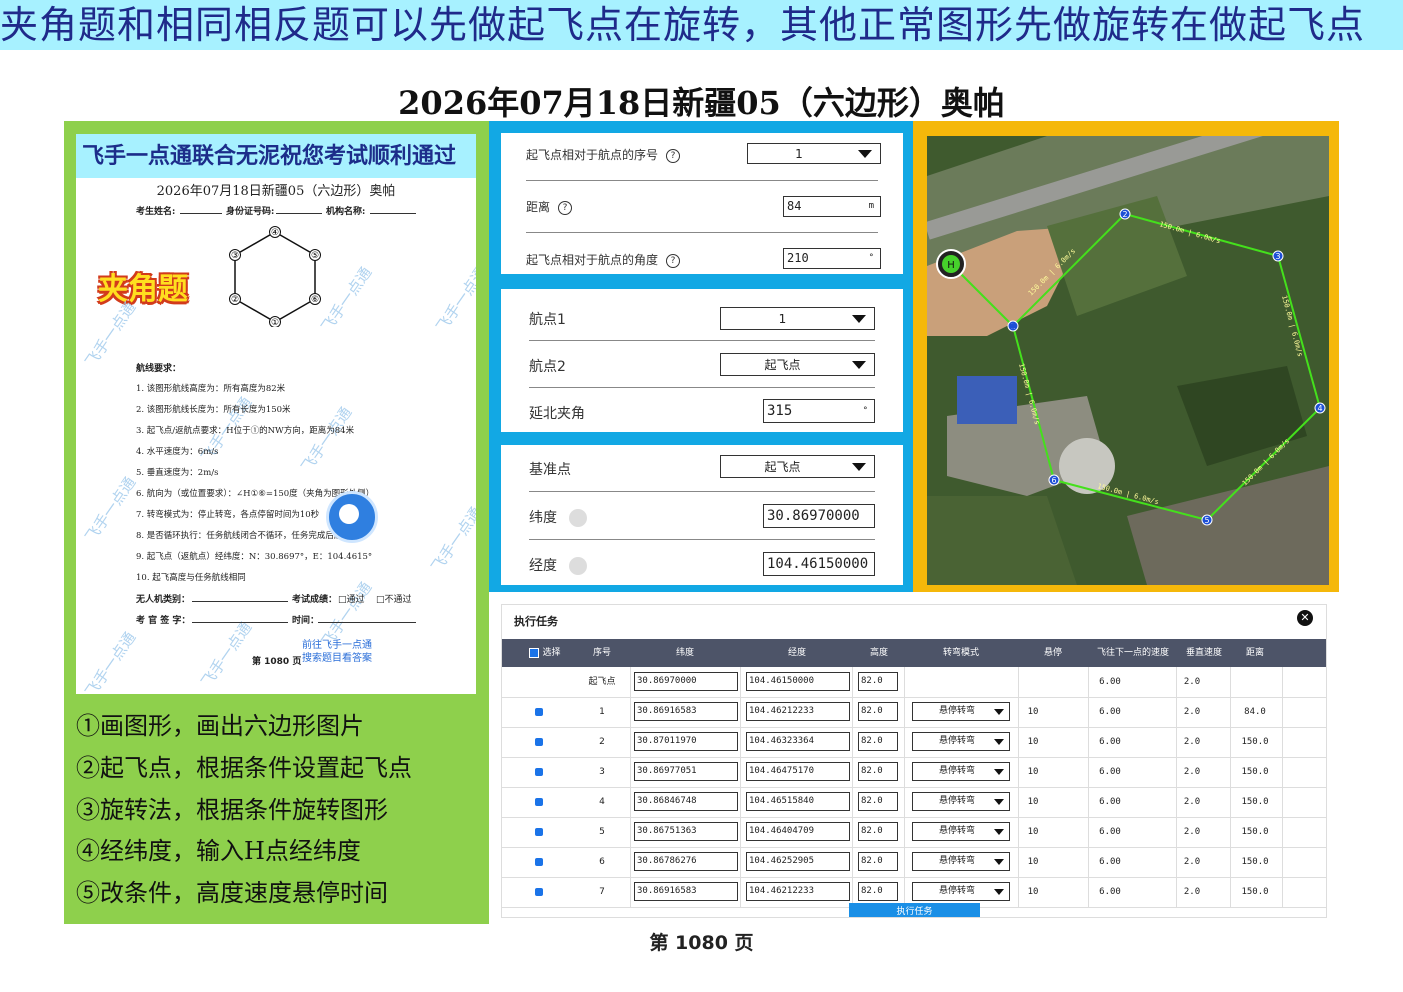 This screenshot has height=992, width=1403. Describe the element at coordinates (275, 322) in the screenshot. I see `point-1-label: ①` at that location.